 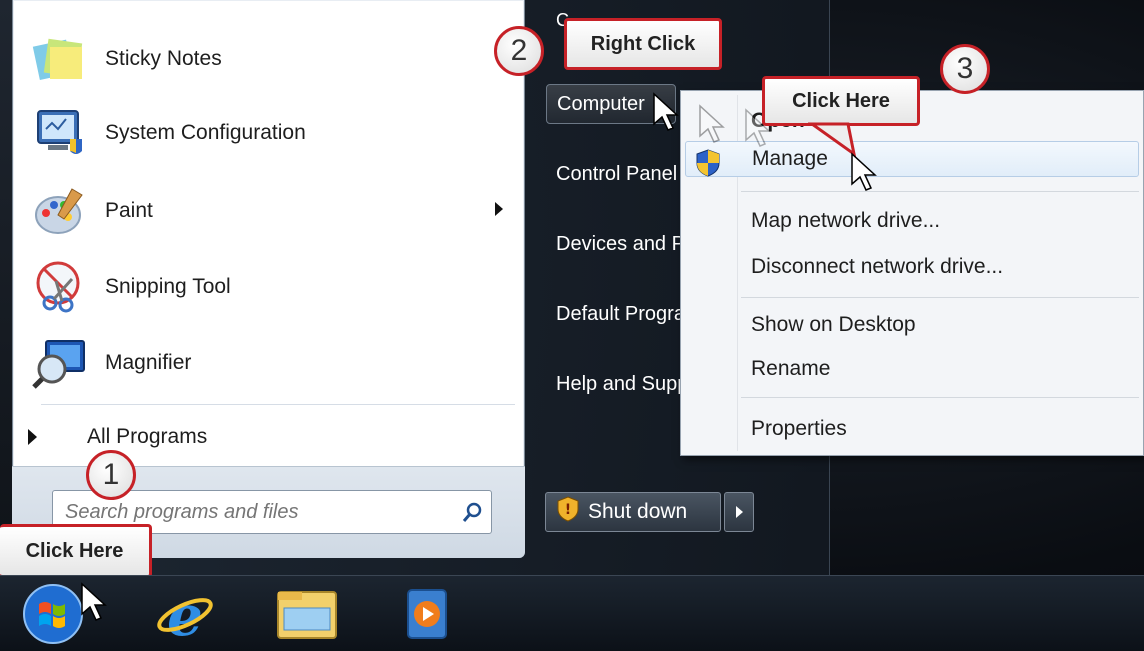 I want to click on internet-explorer-icon: e, so click(x=185, y=614).